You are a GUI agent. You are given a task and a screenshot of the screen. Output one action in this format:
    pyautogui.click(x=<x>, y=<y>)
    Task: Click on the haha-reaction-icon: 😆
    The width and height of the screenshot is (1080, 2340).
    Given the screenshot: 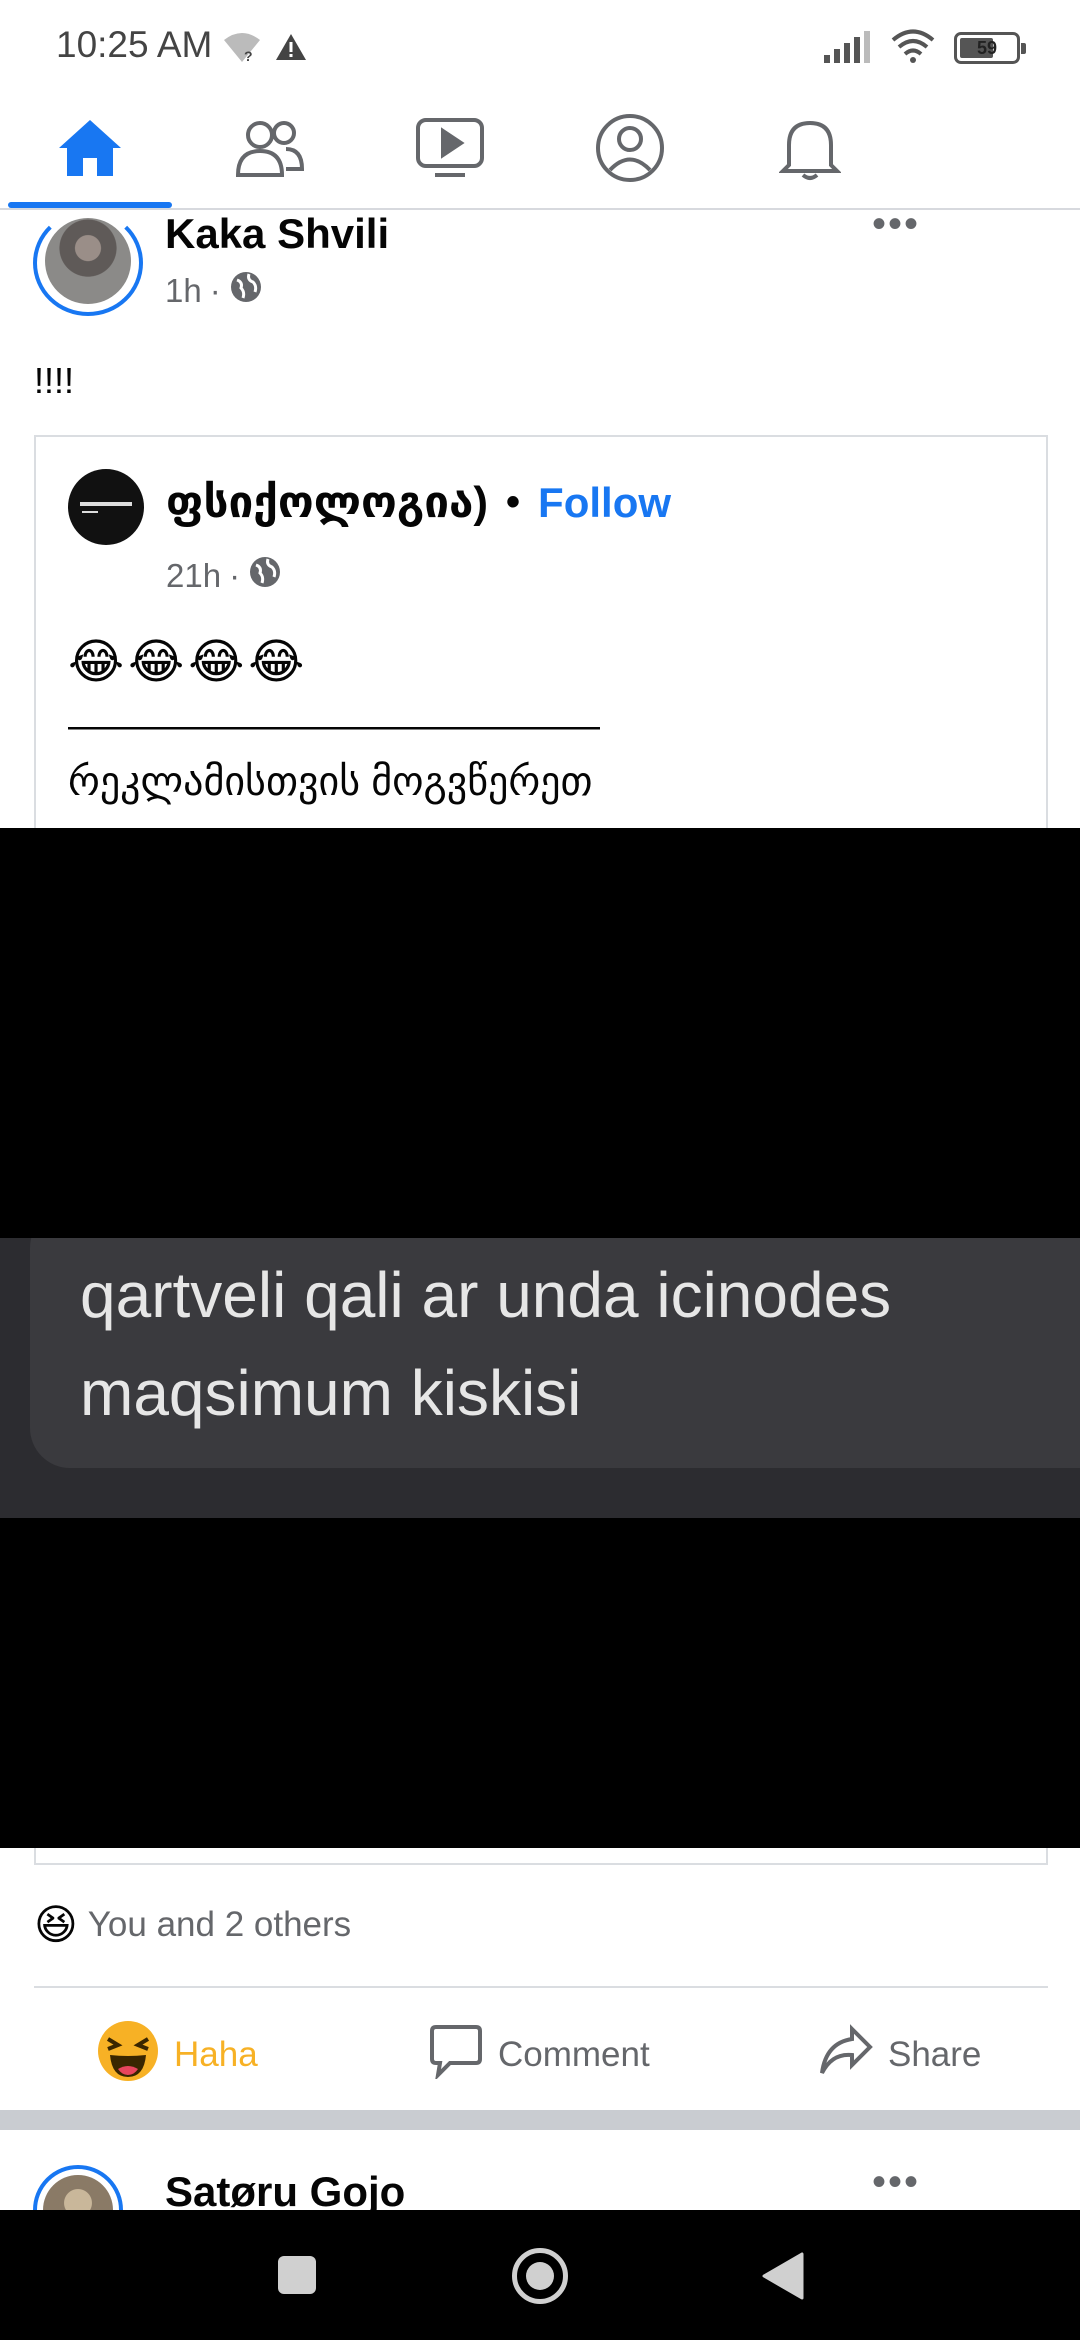 What is the action you would take?
    pyautogui.click(x=56, y=1924)
    